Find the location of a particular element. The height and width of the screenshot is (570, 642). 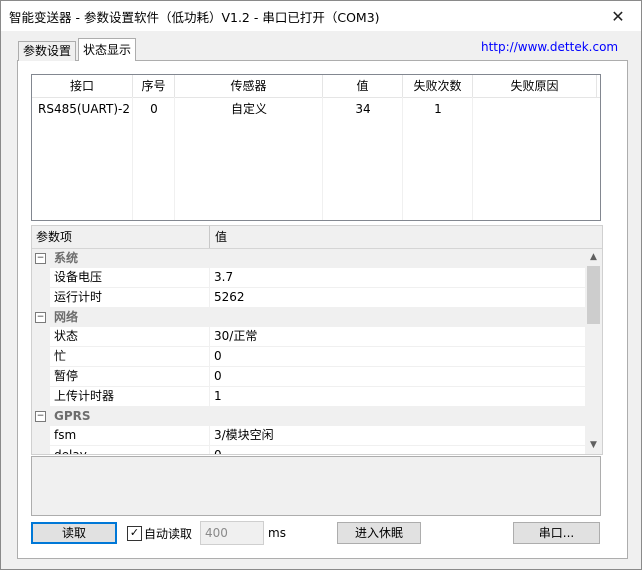

property-name: 设备电压 is located at coordinates (78, 277).